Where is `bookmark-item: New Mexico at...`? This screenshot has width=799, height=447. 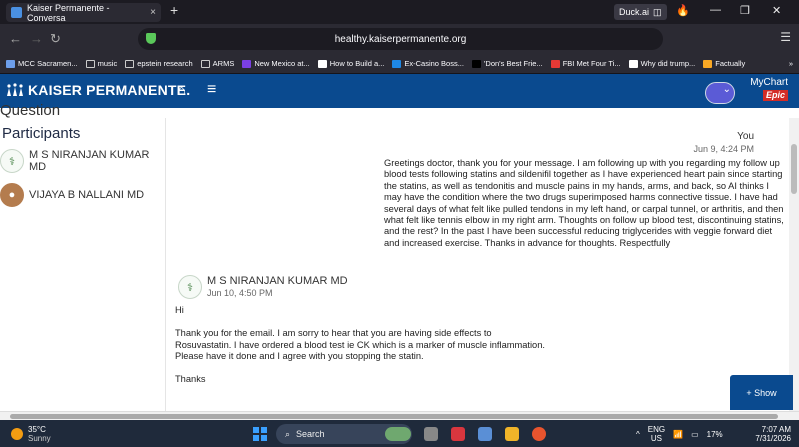 bookmark-item: New Mexico at... is located at coordinates (276, 63).